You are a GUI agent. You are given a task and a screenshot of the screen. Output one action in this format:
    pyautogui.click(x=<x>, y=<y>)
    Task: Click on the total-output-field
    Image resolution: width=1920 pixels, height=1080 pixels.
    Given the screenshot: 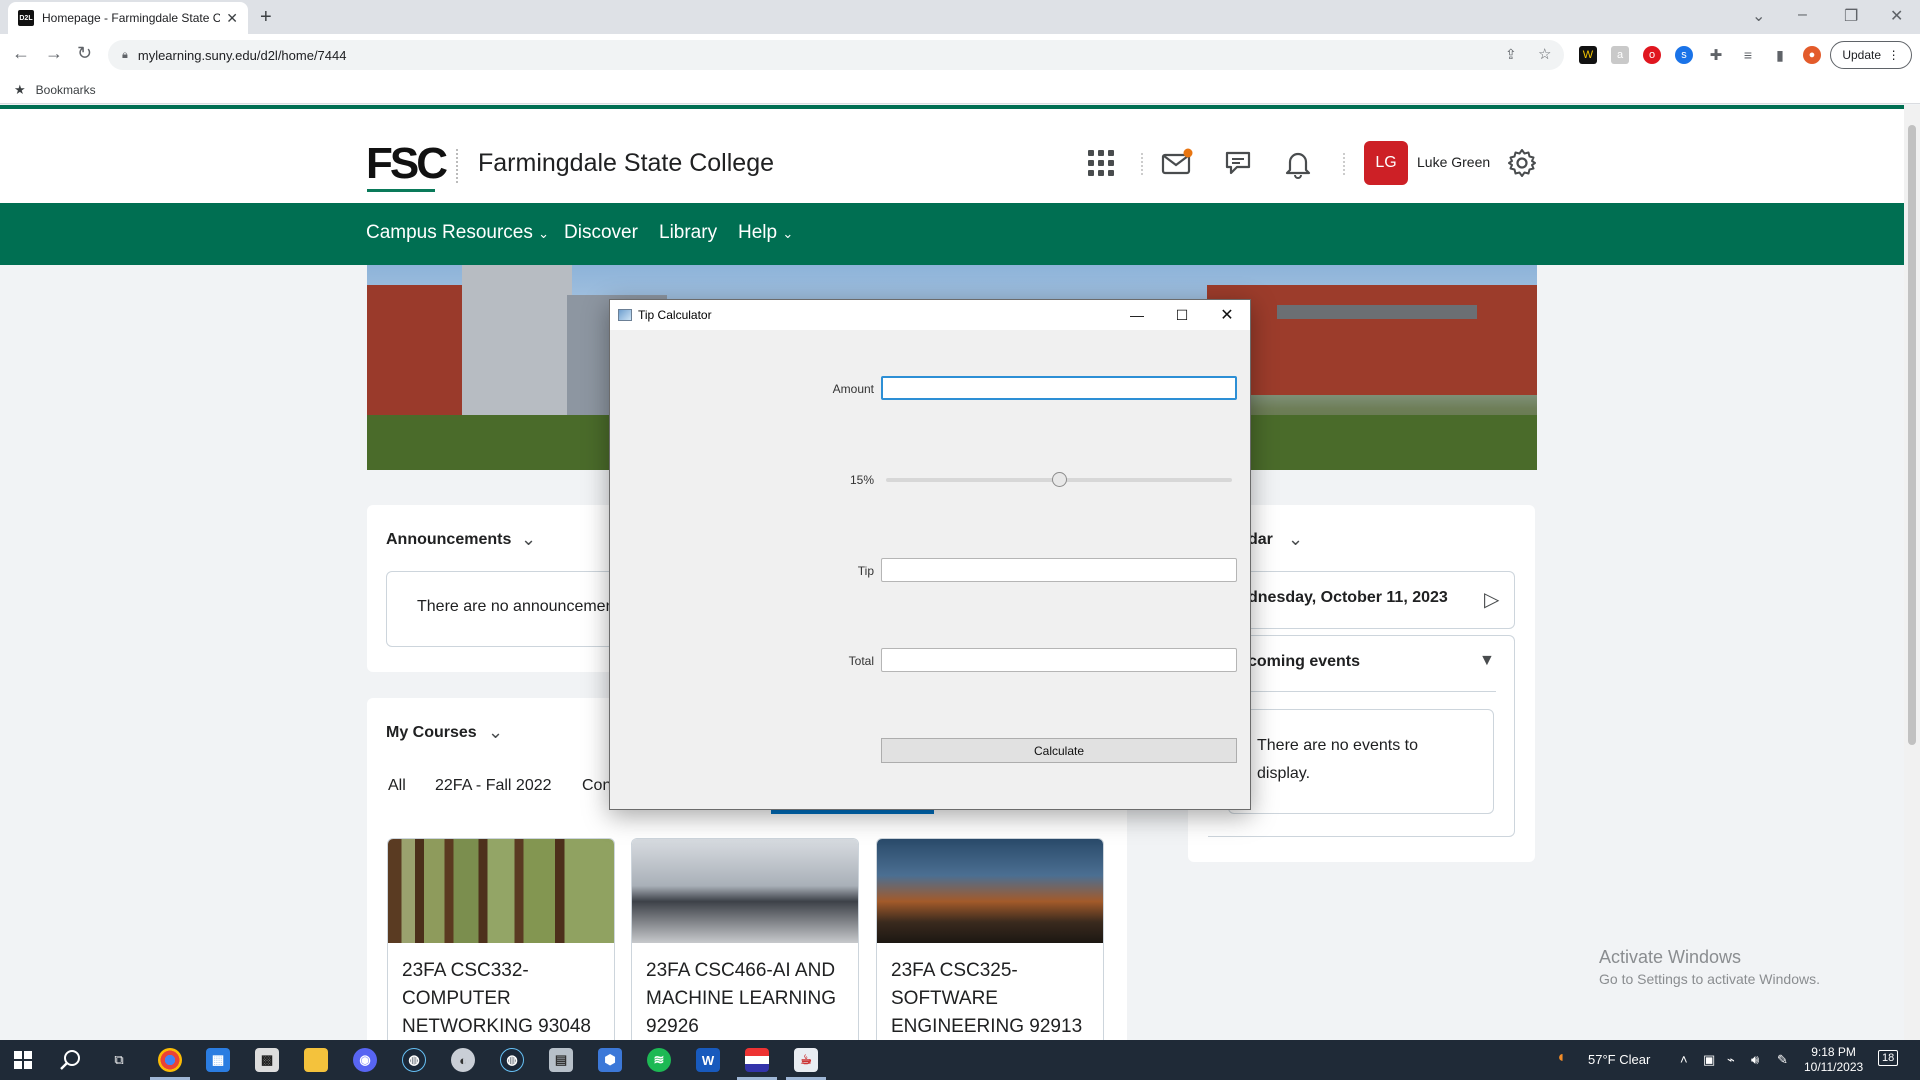 What is the action you would take?
    pyautogui.click(x=1059, y=660)
    